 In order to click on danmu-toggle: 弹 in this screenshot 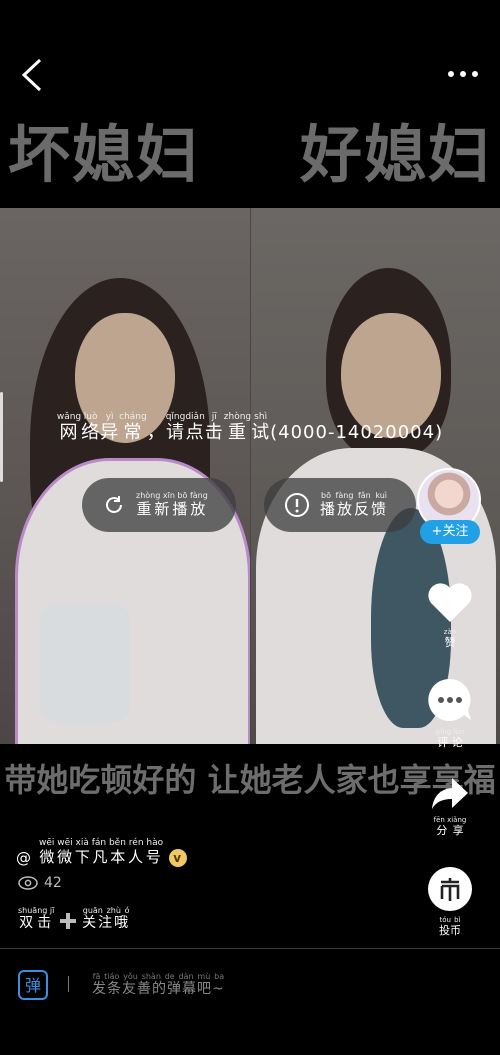, I will do `click(33, 985)`.